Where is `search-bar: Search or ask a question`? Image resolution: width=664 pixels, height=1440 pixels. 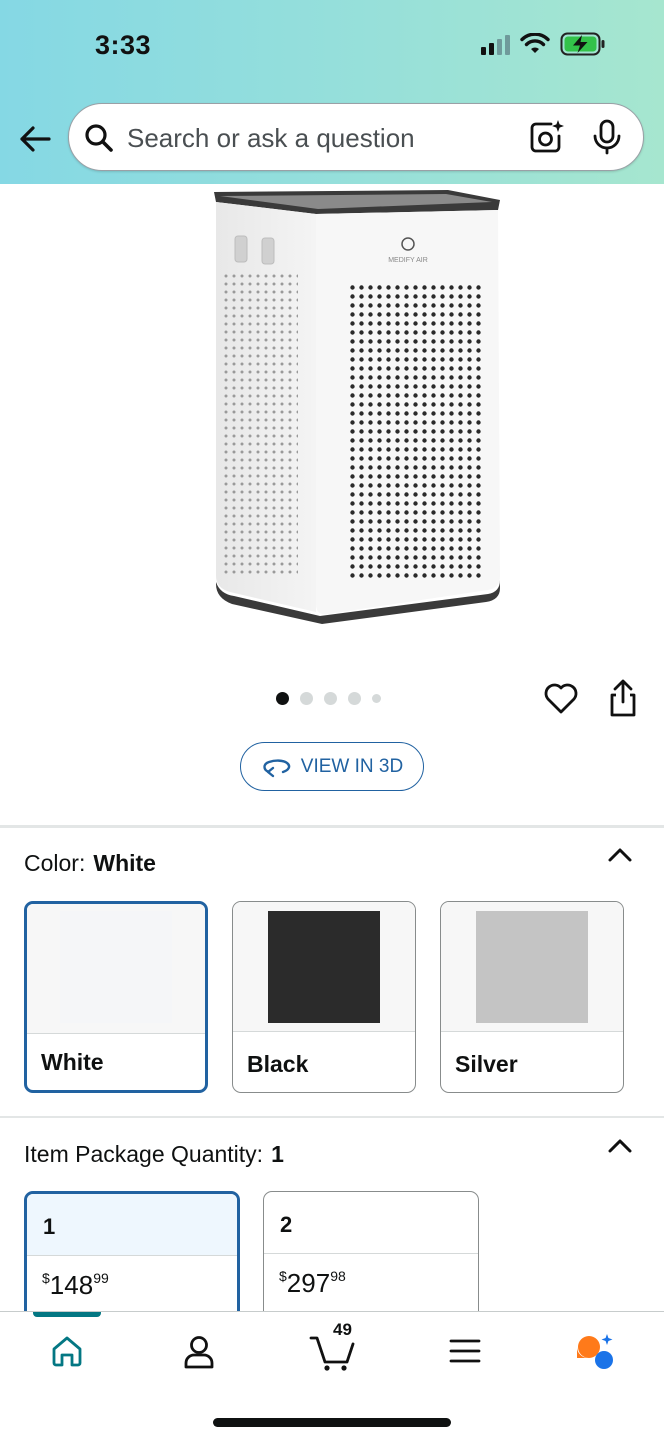
search-bar: Search or ask a question is located at coordinates (356, 137).